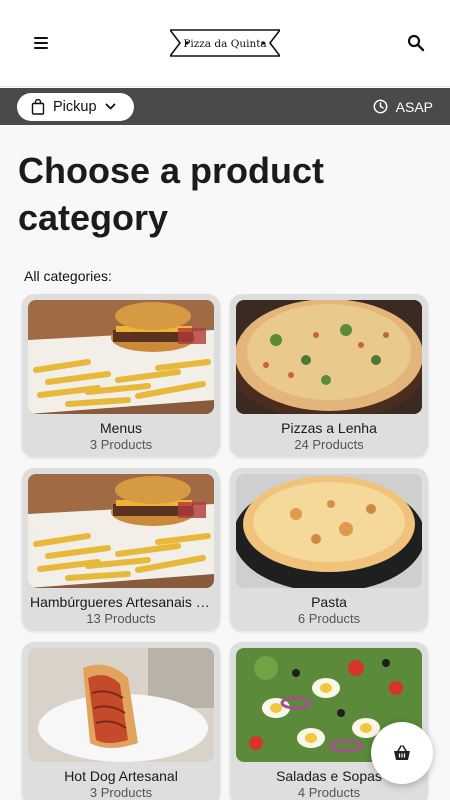 The width and height of the screenshot is (450, 800). I want to click on category-card-hot-dog-artesanal: Hot Dog Artesanal 3 Products, so click(121, 721).